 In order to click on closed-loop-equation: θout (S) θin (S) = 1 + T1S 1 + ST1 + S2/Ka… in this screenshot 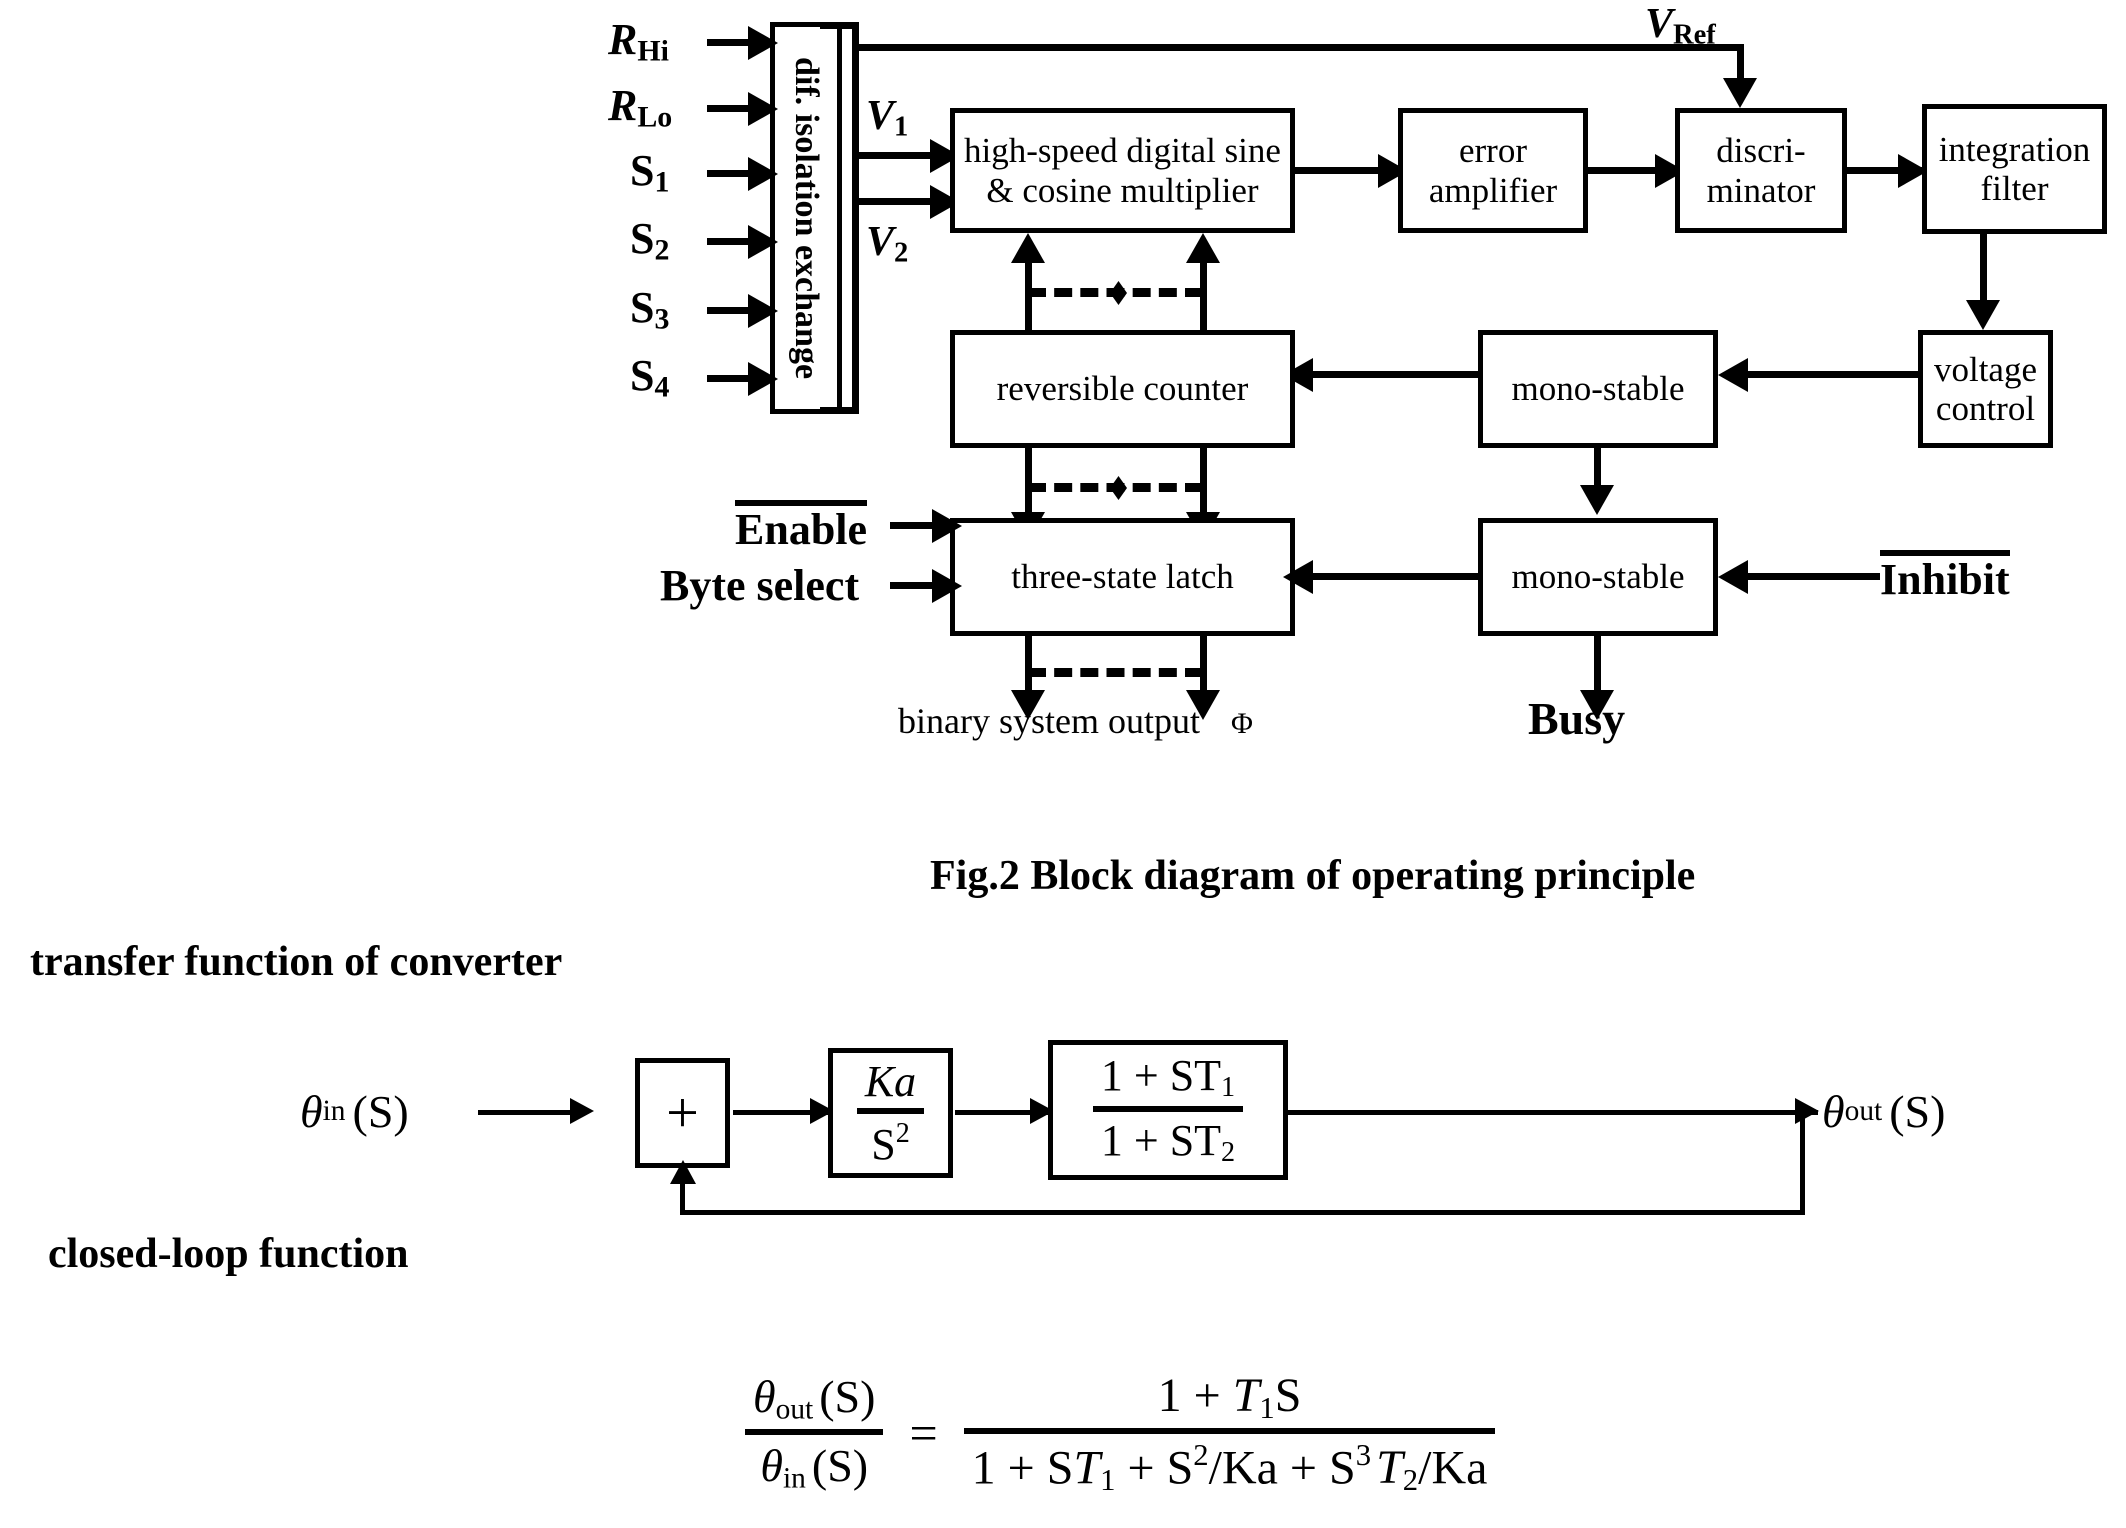, I will do `click(1120, 1433)`.